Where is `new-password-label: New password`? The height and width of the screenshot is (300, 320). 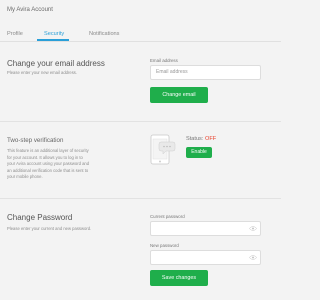 new-password-label: New password is located at coordinates (164, 245).